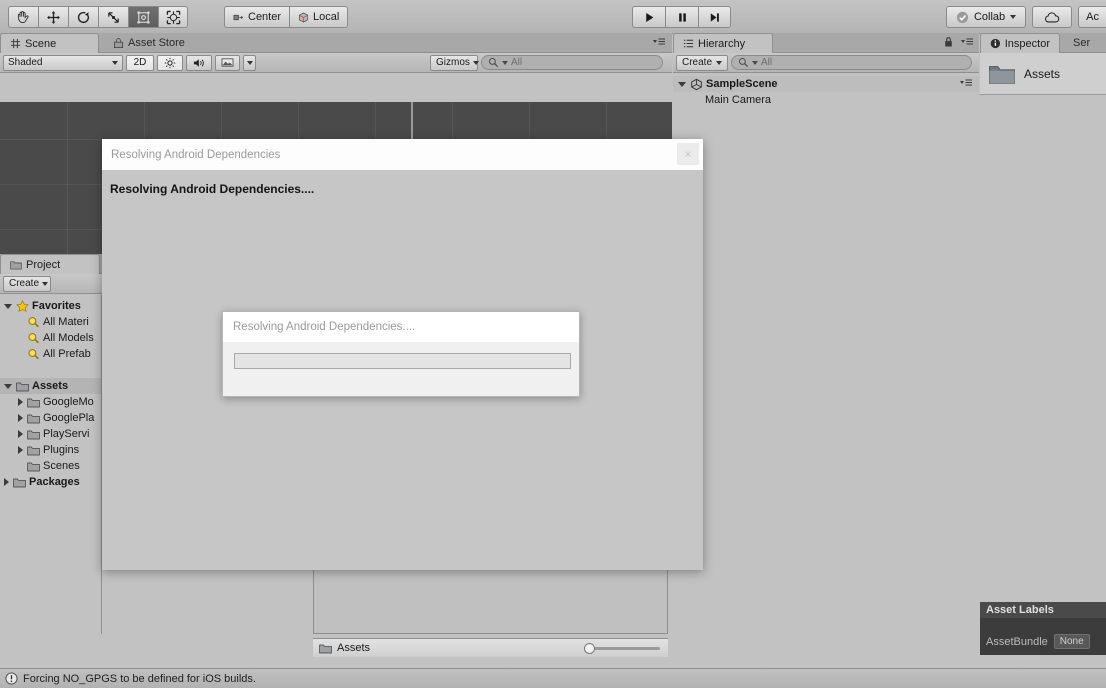 The height and width of the screenshot is (688, 1106). Describe the element at coordinates (454, 62) in the screenshot. I see `gizmos-dropdown: Gizmos` at that location.